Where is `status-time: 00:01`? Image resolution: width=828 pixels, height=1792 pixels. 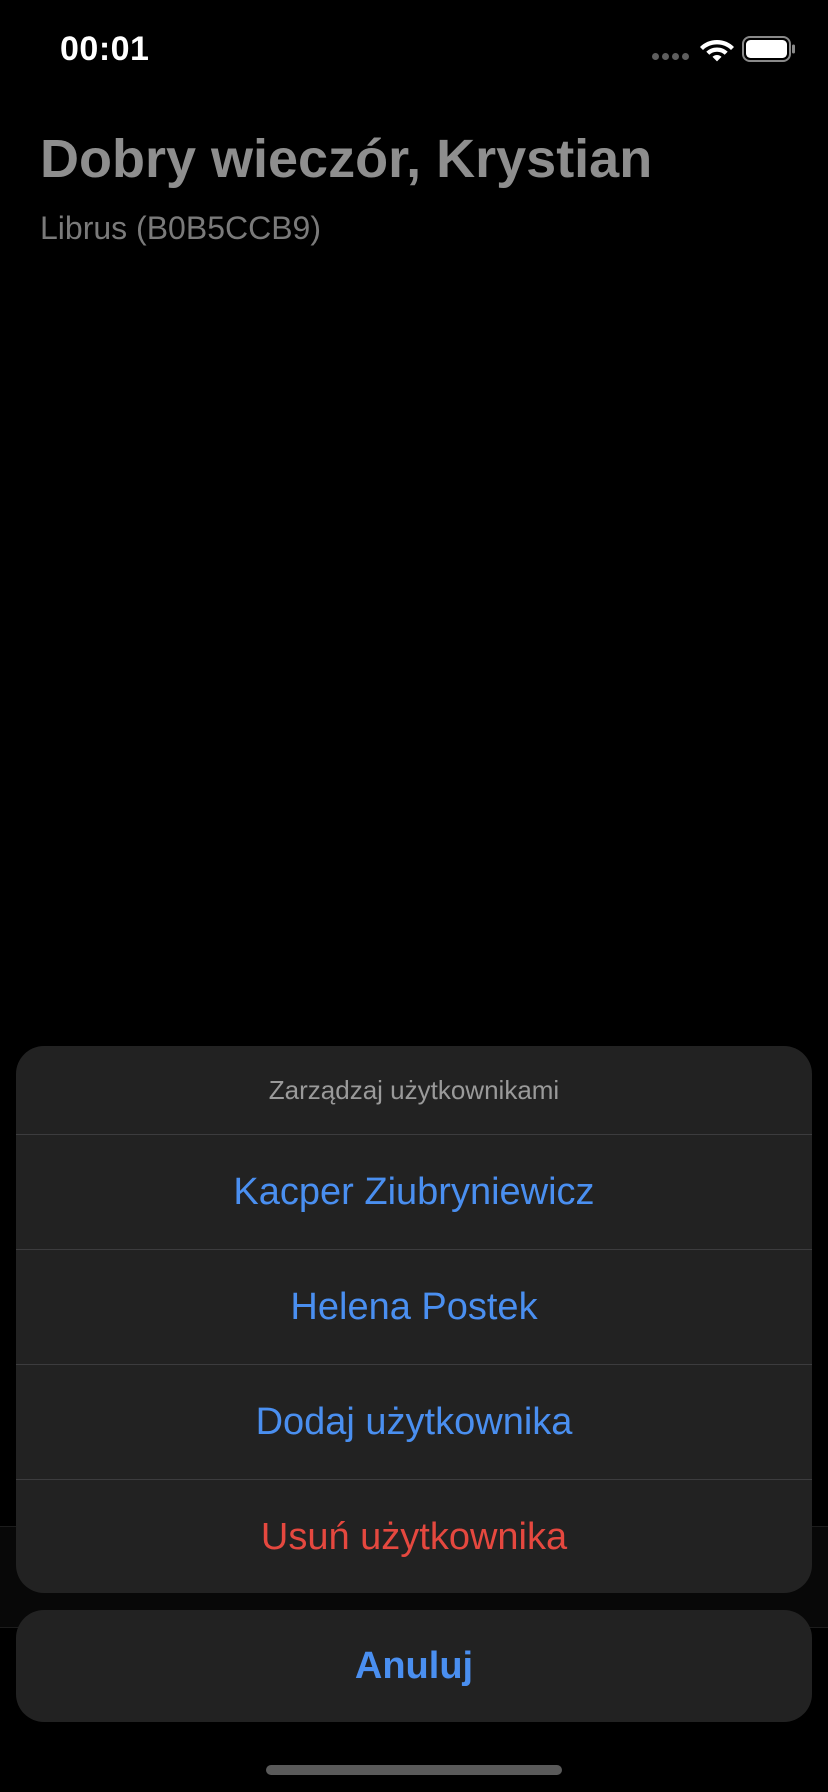 status-time: 00:01 is located at coordinates (105, 49).